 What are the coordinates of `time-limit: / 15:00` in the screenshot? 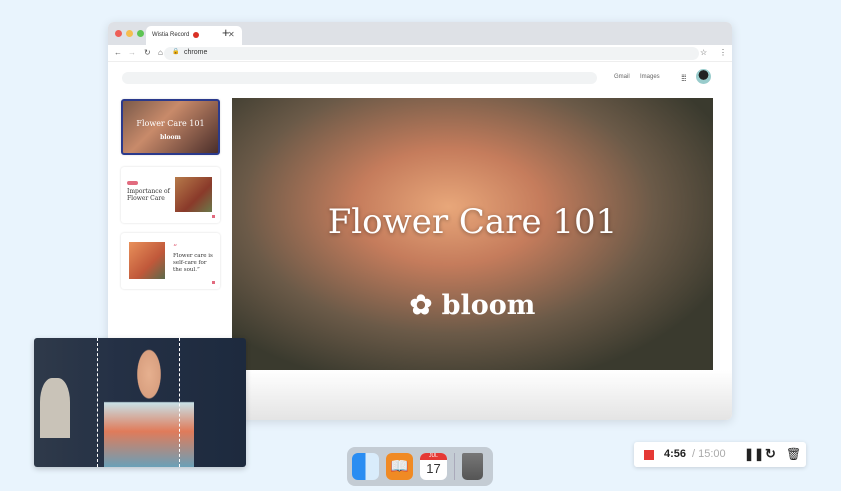 It's located at (709, 454).